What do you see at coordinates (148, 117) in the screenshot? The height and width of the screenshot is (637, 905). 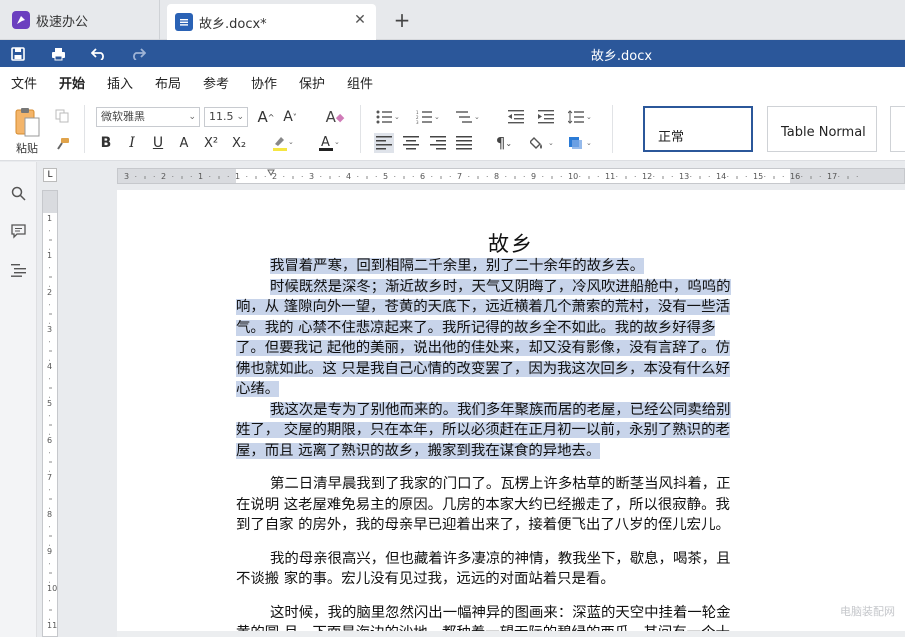 I see `font-name-select: 微软雅黑 ⌄` at bounding box center [148, 117].